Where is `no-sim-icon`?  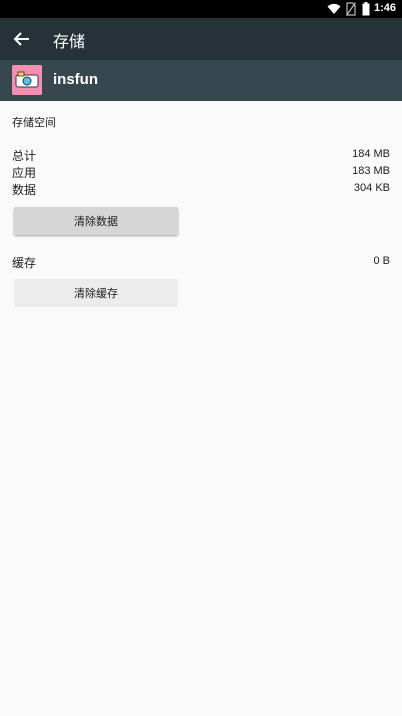 no-sim-icon is located at coordinates (351, 9).